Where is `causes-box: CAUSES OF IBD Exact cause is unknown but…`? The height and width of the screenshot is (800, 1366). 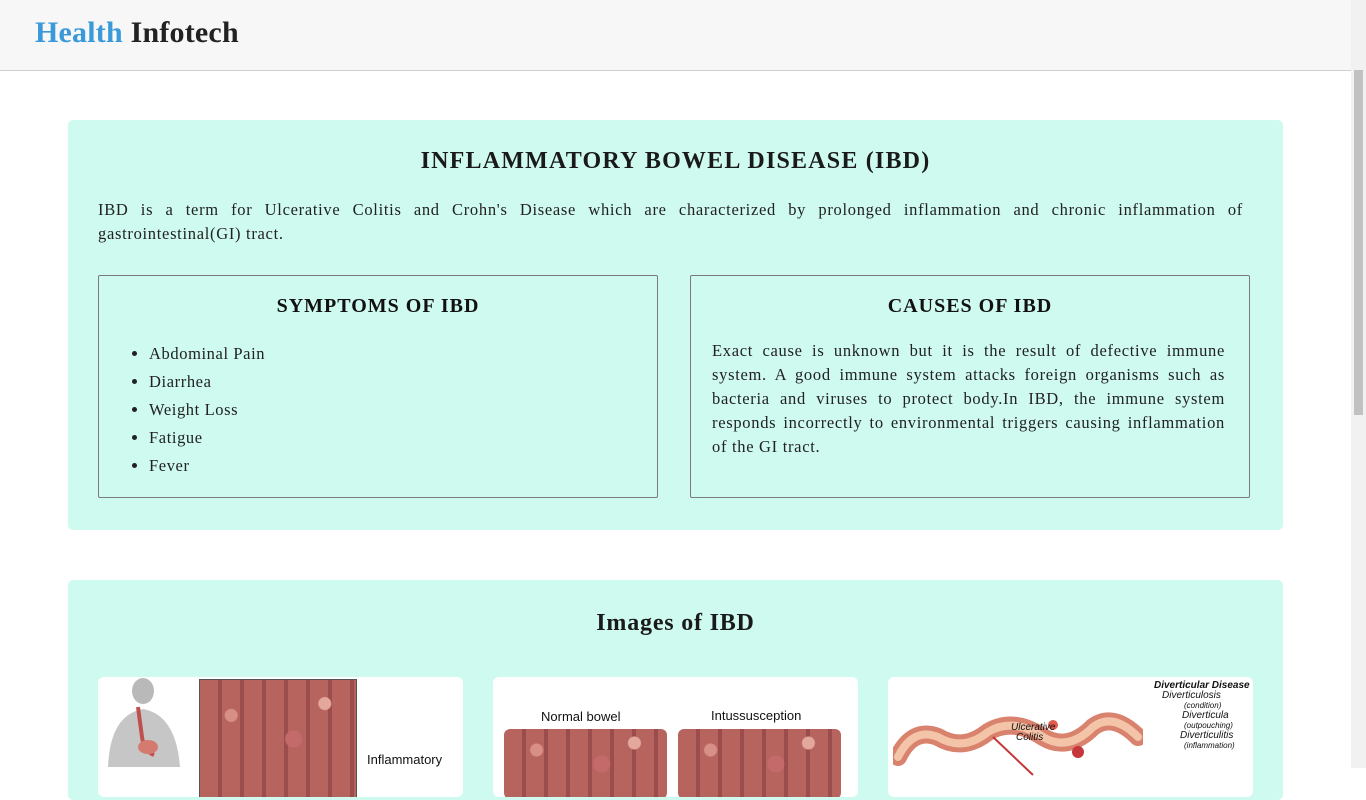
causes-box: CAUSES OF IBD Exact cause is unknown but… is located at coordinates (970, 386).